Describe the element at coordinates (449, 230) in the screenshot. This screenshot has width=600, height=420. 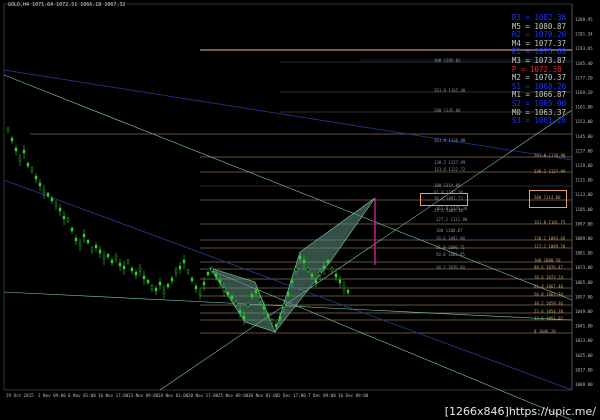
I see `fib-label: 100 1100.87` at that location.